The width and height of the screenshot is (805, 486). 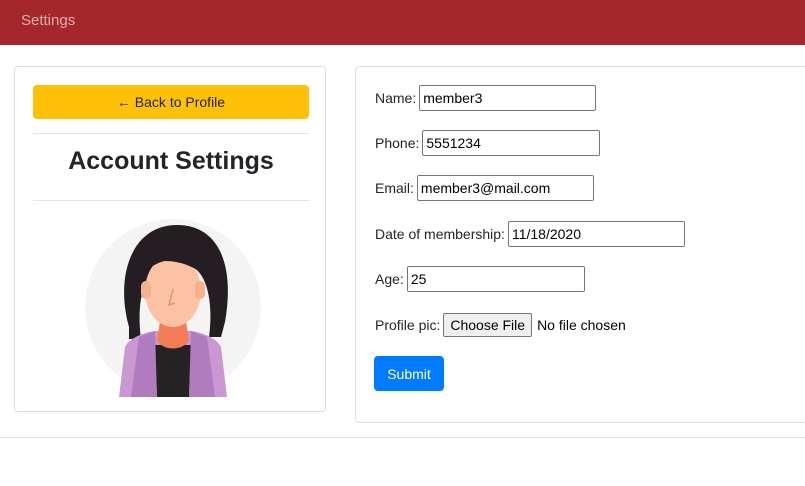 I want to click on age-label: Age:, so click(x=389, y=279).